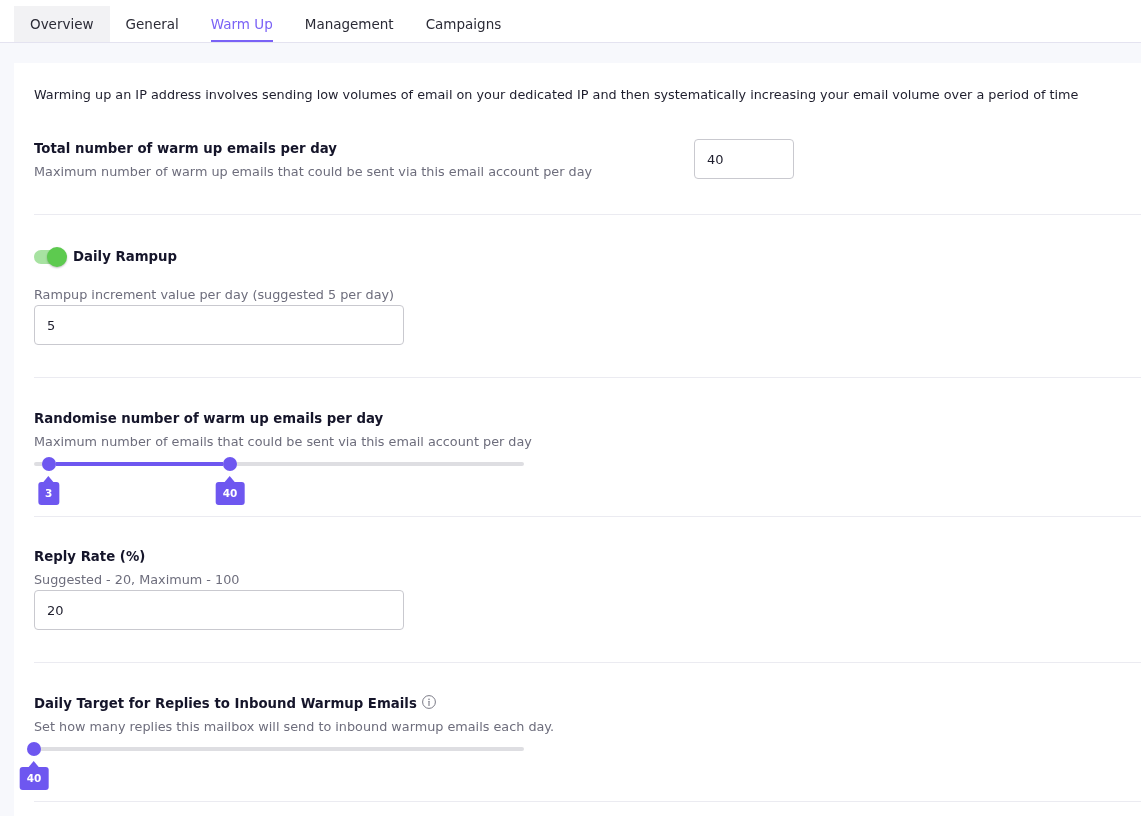  I want to click on field-label: Rampup increment value per day (suggested 5 per day), so click(215, 295).